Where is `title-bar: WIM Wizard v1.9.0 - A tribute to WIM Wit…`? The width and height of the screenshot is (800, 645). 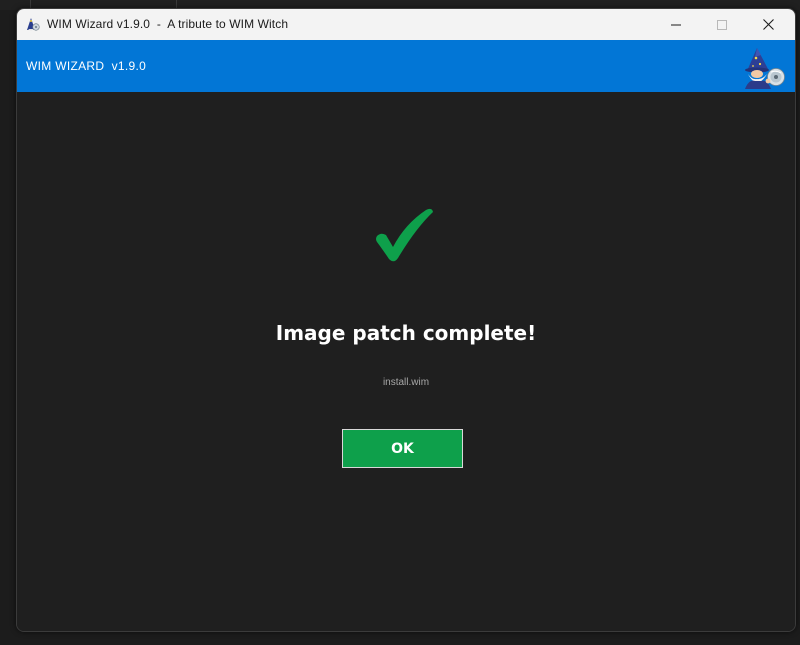 title-bar: WIM Wizard v1.9.0 - A tribute to WIM Wit… is located at coordinates (406, 25).